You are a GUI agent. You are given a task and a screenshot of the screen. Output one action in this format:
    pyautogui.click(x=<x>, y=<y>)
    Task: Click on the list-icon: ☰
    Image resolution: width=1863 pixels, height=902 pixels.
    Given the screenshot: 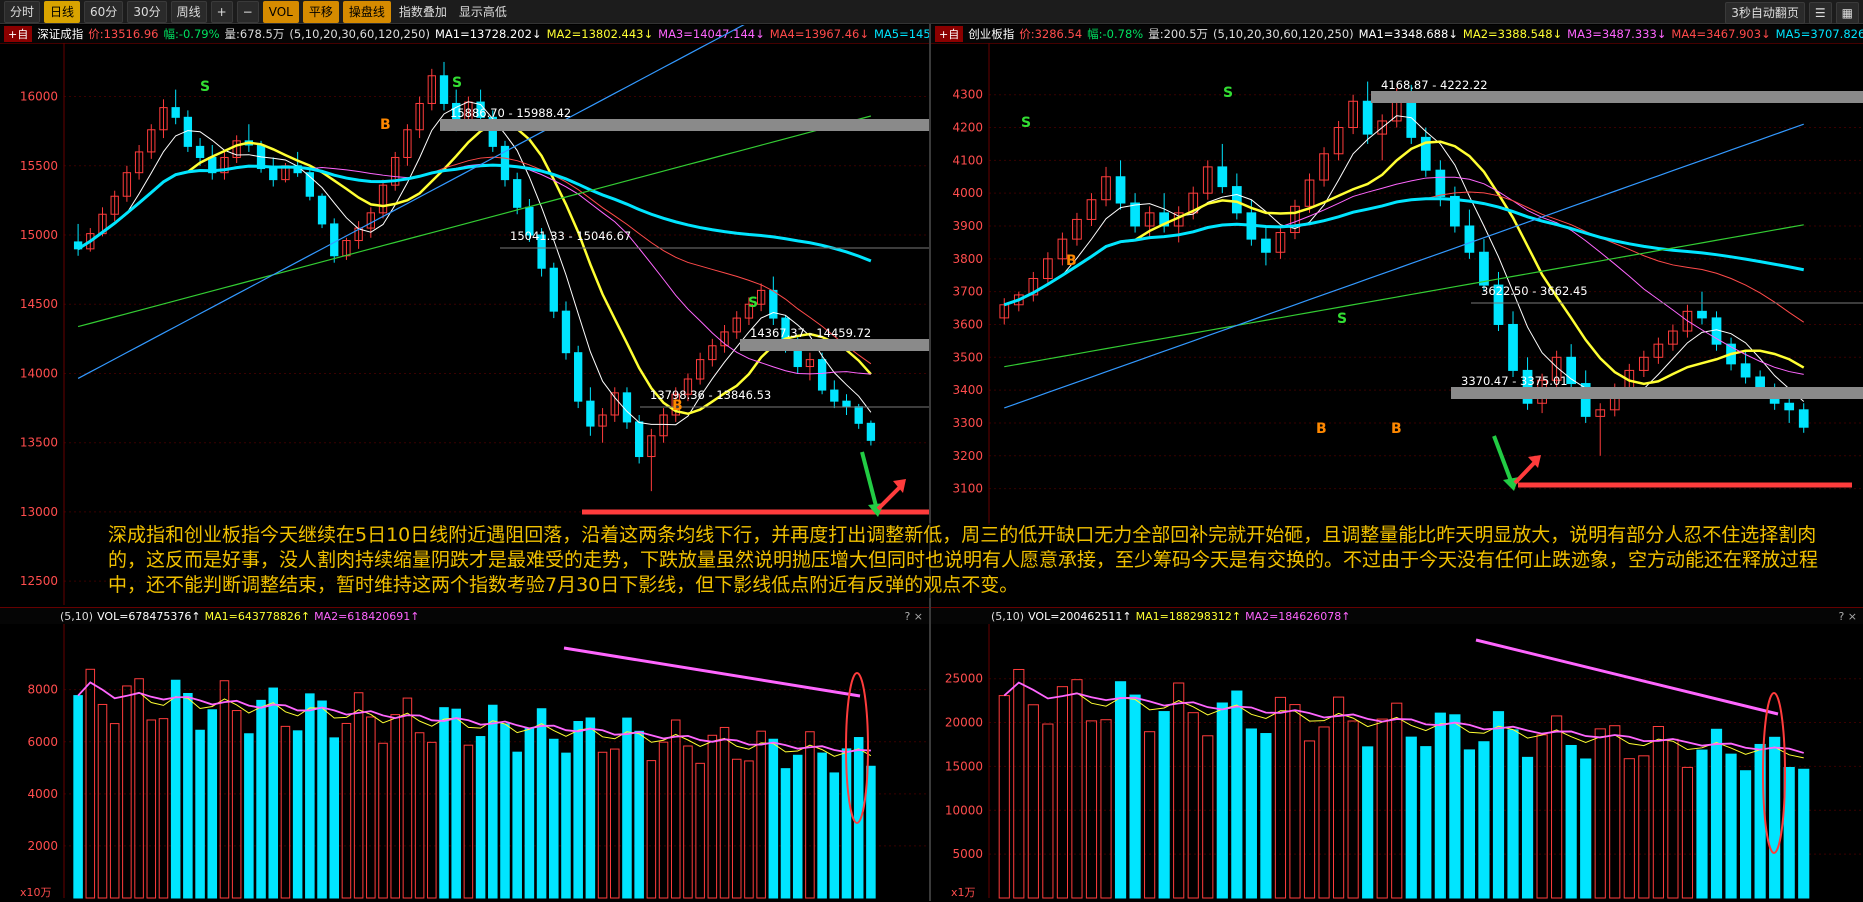 What is the action you would take?
    pyautogui.click(x=1820, y=13)
    